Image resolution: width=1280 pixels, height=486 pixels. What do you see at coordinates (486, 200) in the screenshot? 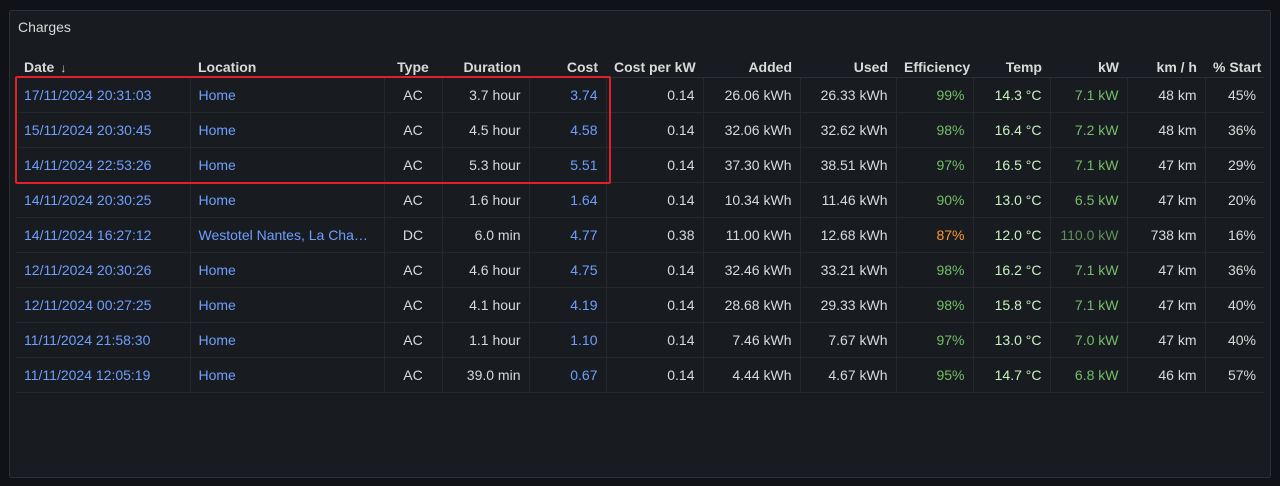
I see `cell-duration: 1.6 hour` at bounding box center [486, 200].